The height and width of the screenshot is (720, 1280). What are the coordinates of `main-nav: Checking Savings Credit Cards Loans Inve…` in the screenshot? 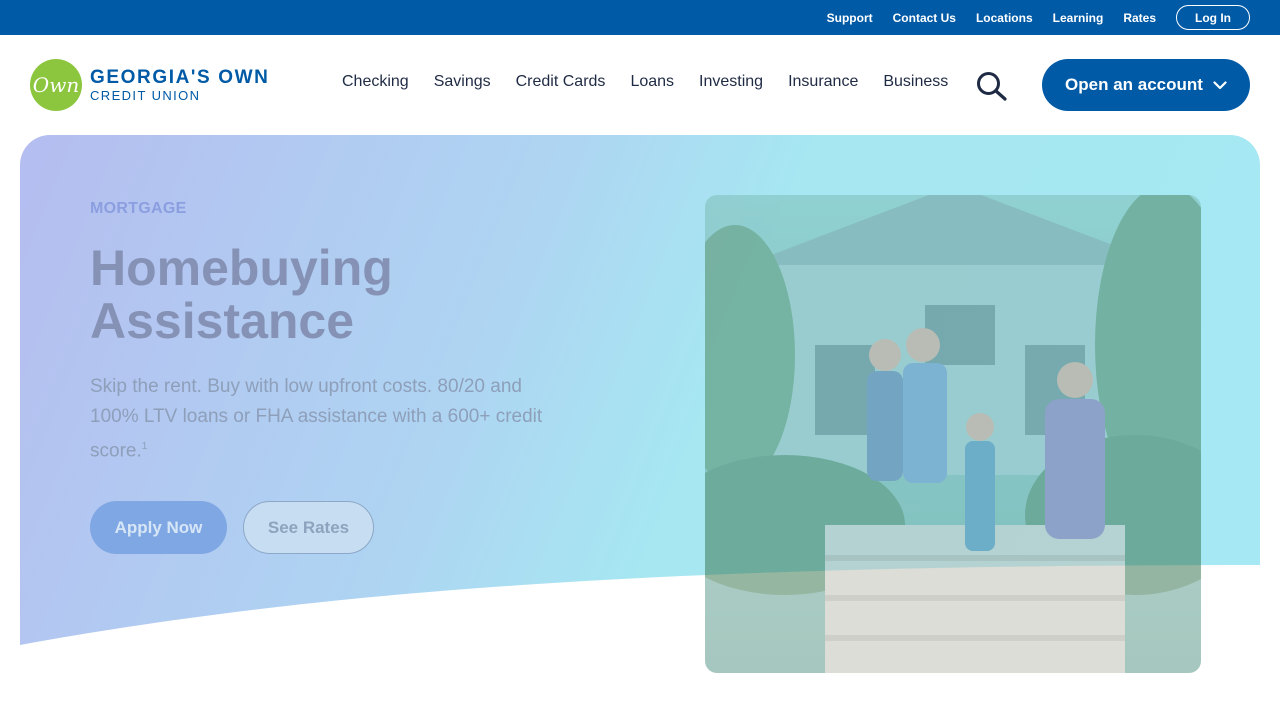 It's located at (645, 82).